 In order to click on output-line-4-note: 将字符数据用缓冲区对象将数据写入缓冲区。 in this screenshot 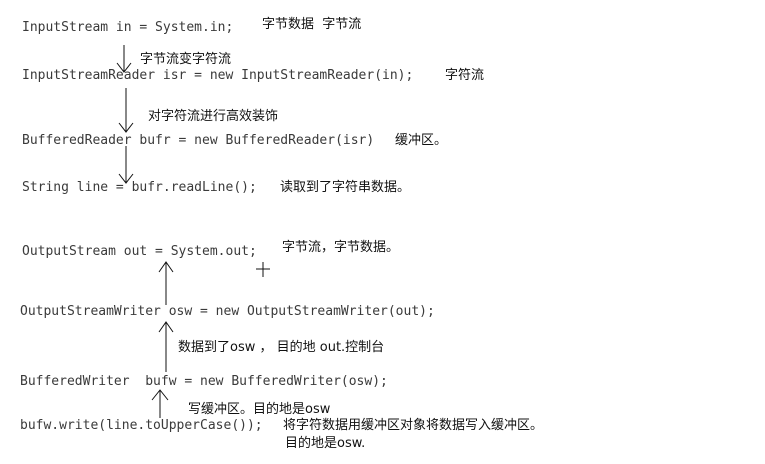, I will do `click(413, 425)`.